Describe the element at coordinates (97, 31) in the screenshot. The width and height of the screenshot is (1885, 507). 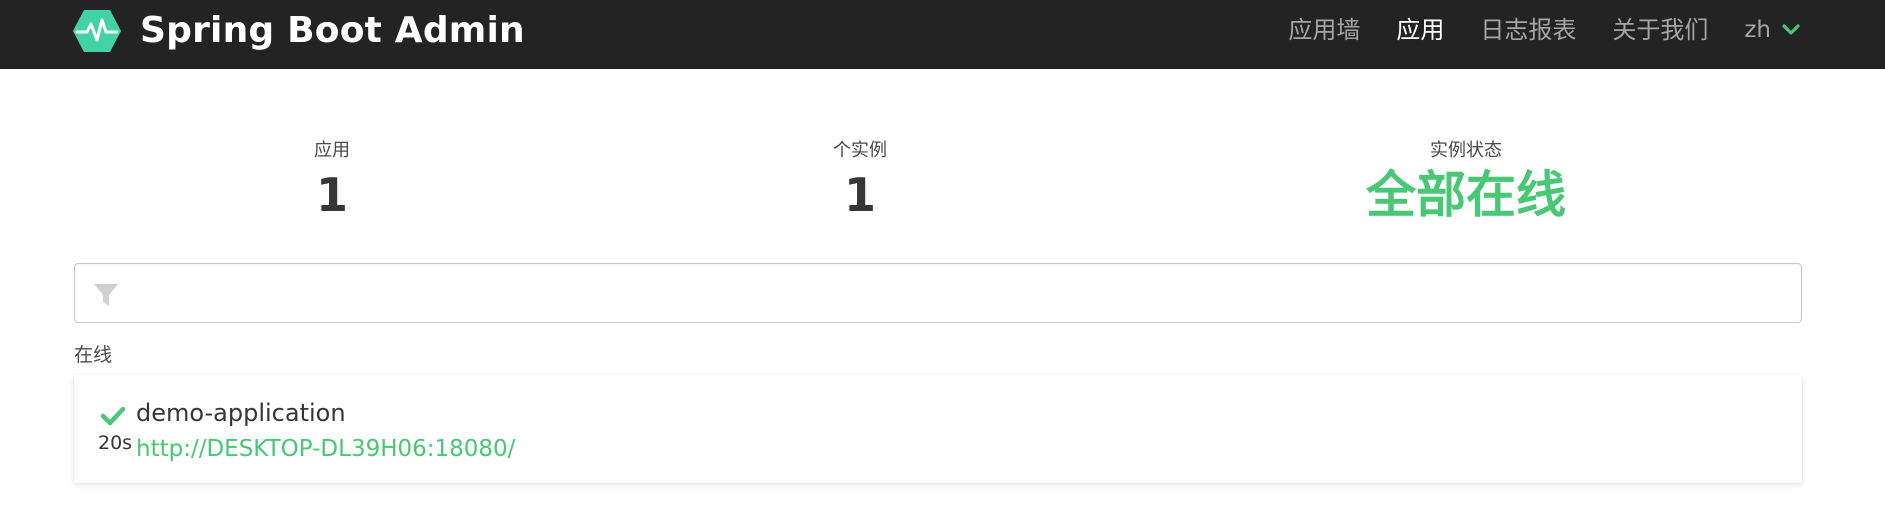
I see `heartbeat-hexagon-icon` at that location.